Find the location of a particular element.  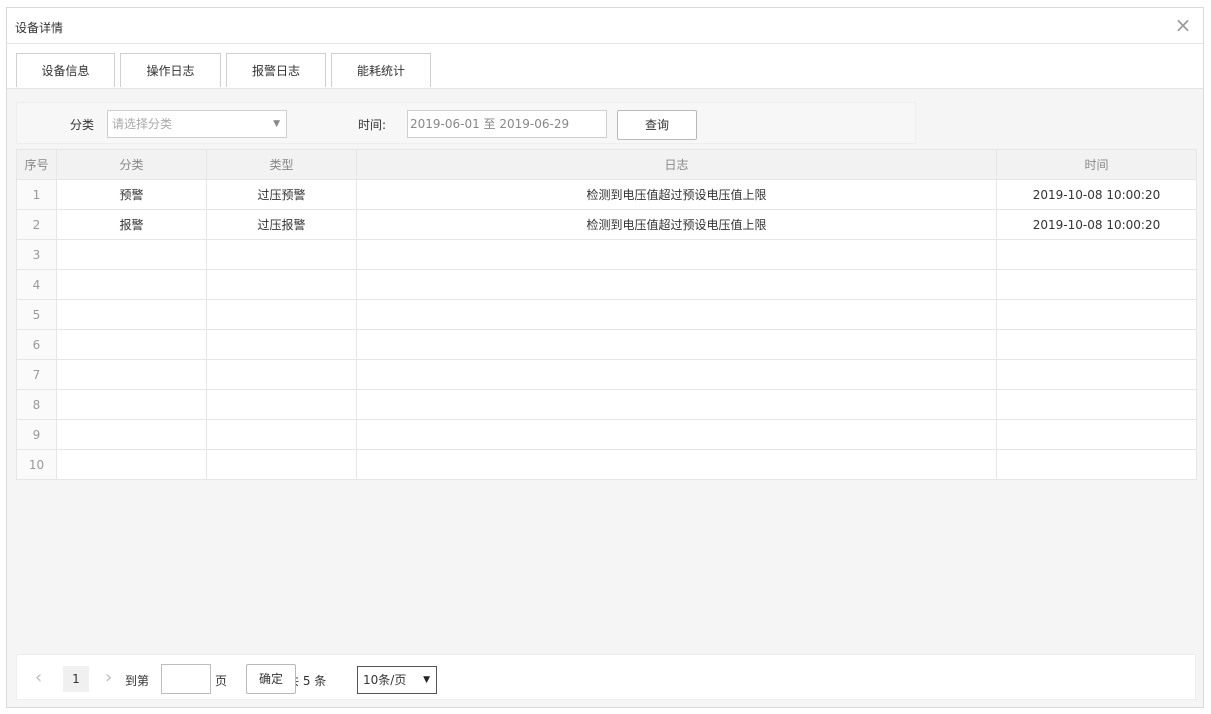

row-type: 过压报警 is located at coordinates (281, 224).